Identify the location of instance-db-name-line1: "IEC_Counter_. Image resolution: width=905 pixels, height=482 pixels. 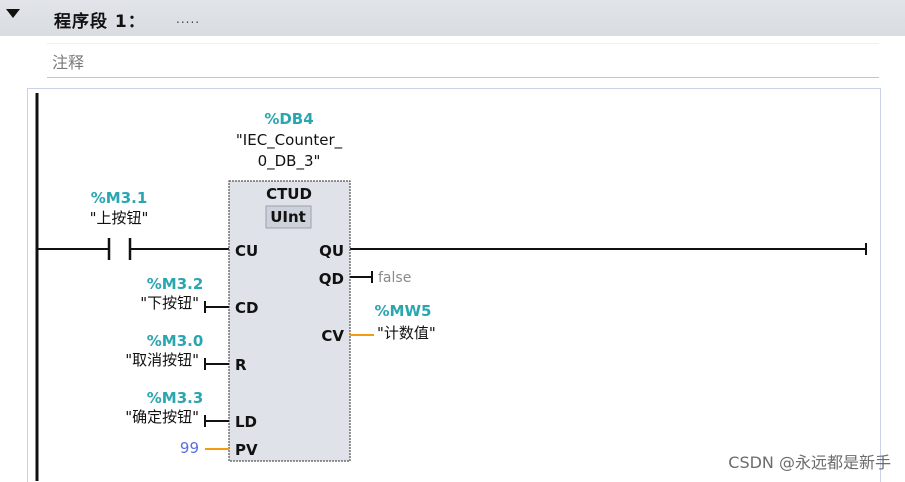
(289, 140).